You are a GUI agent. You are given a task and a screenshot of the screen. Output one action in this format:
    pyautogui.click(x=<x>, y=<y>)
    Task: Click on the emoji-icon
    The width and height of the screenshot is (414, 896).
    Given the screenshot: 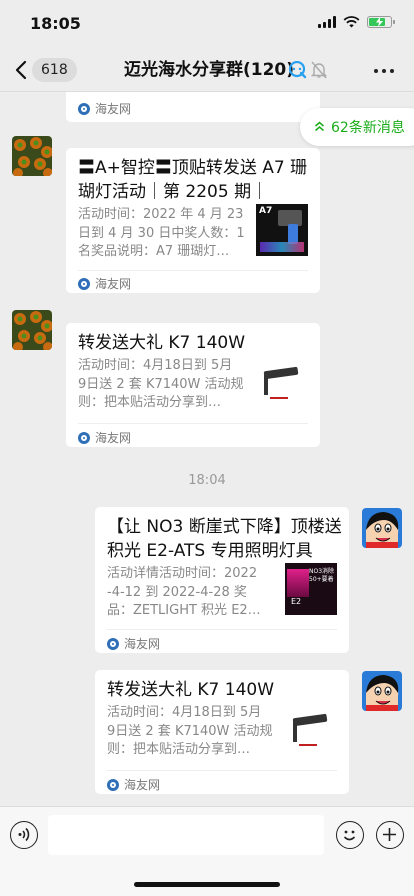 What is the action you would take?
    pyautogui.click(x=350, y=835)
    